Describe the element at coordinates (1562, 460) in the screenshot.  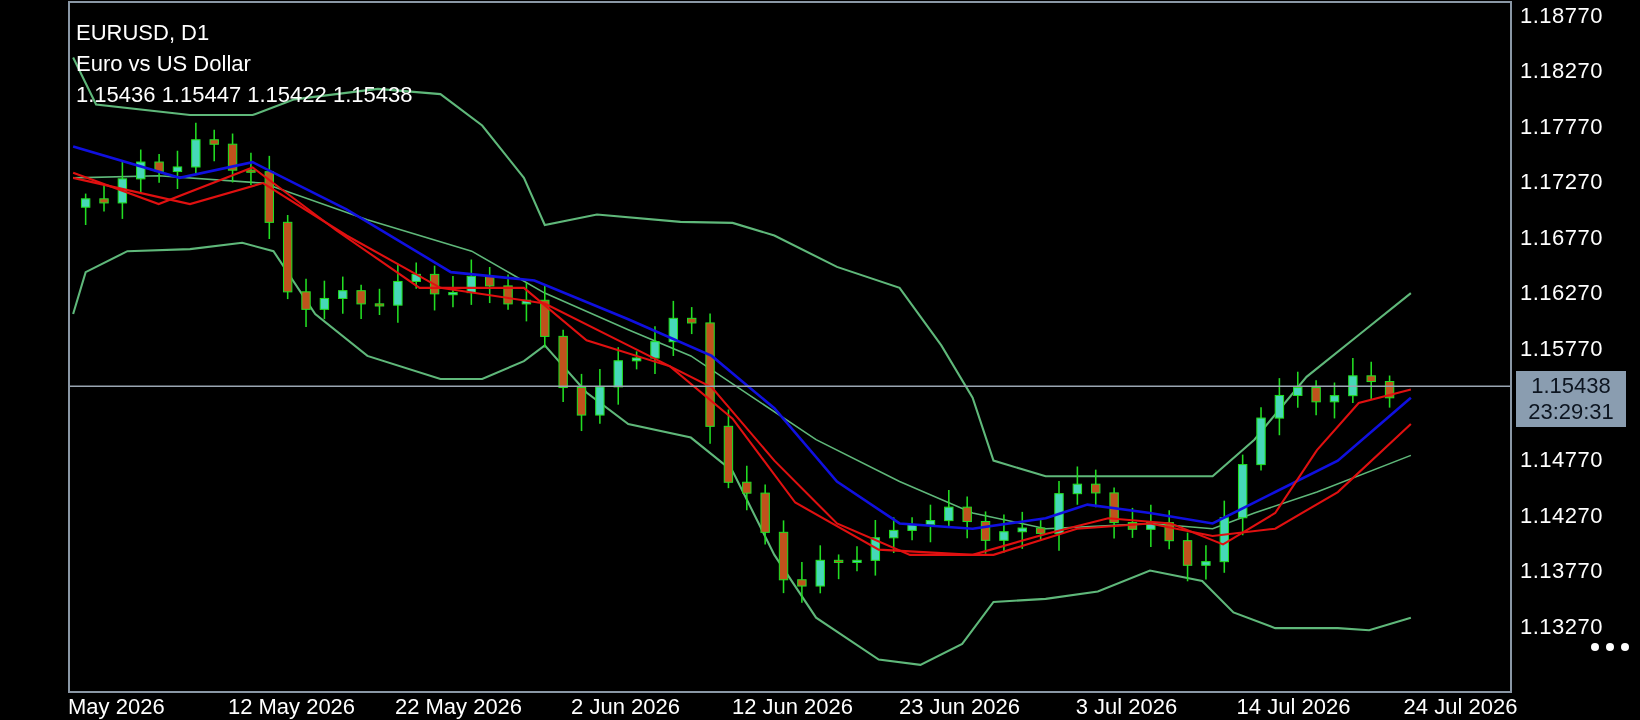
I see `price-axis-label: 1.14770` at that location.